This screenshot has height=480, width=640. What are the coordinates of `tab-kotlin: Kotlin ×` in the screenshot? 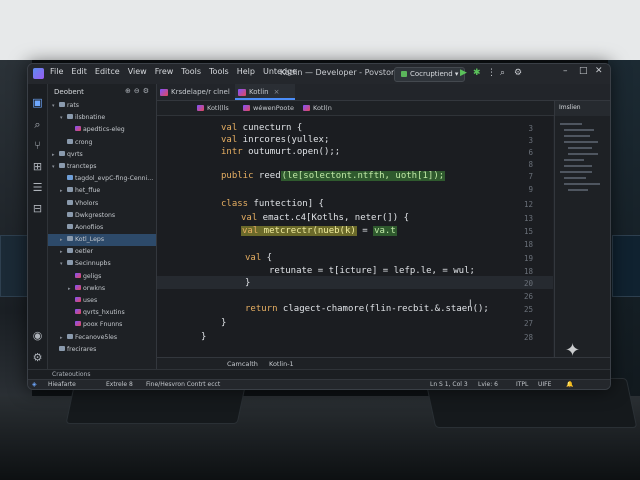 It's located at (265, 92).